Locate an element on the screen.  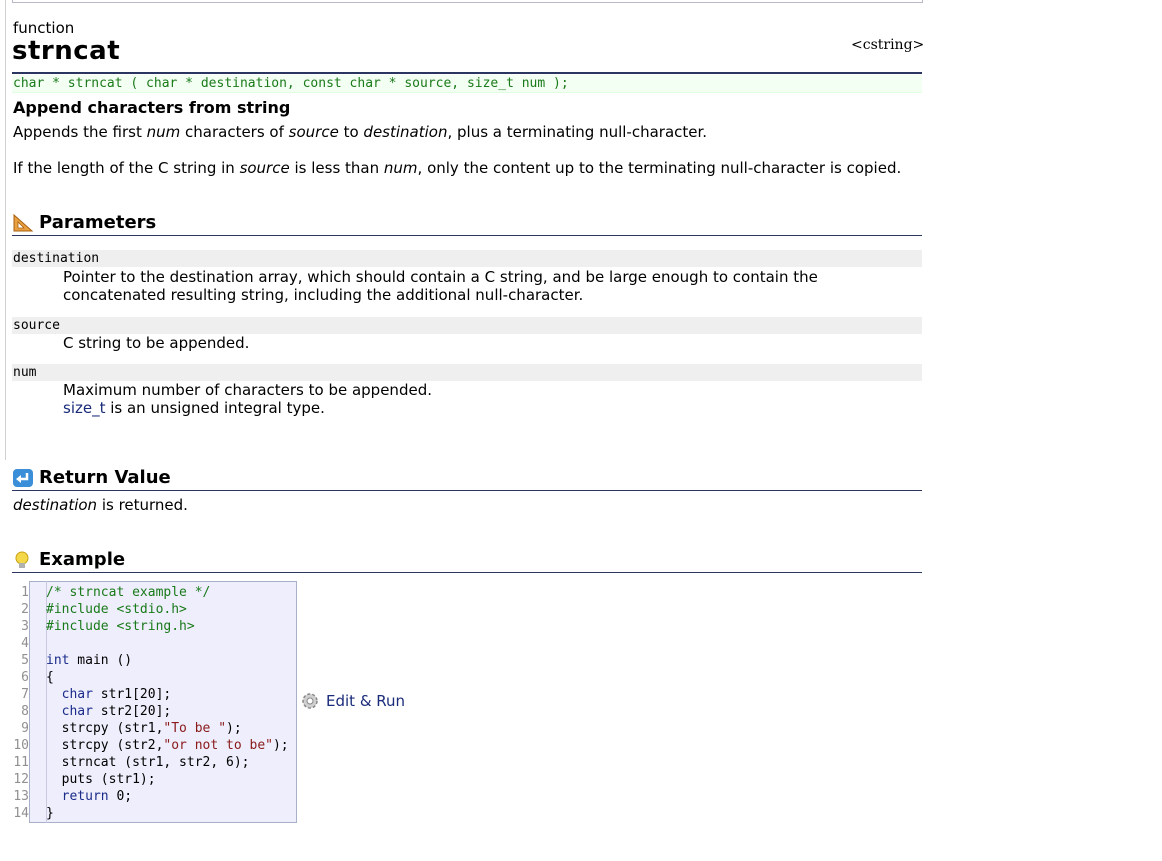
return-value-heading: Return Value is located at coordinates (467, 478).